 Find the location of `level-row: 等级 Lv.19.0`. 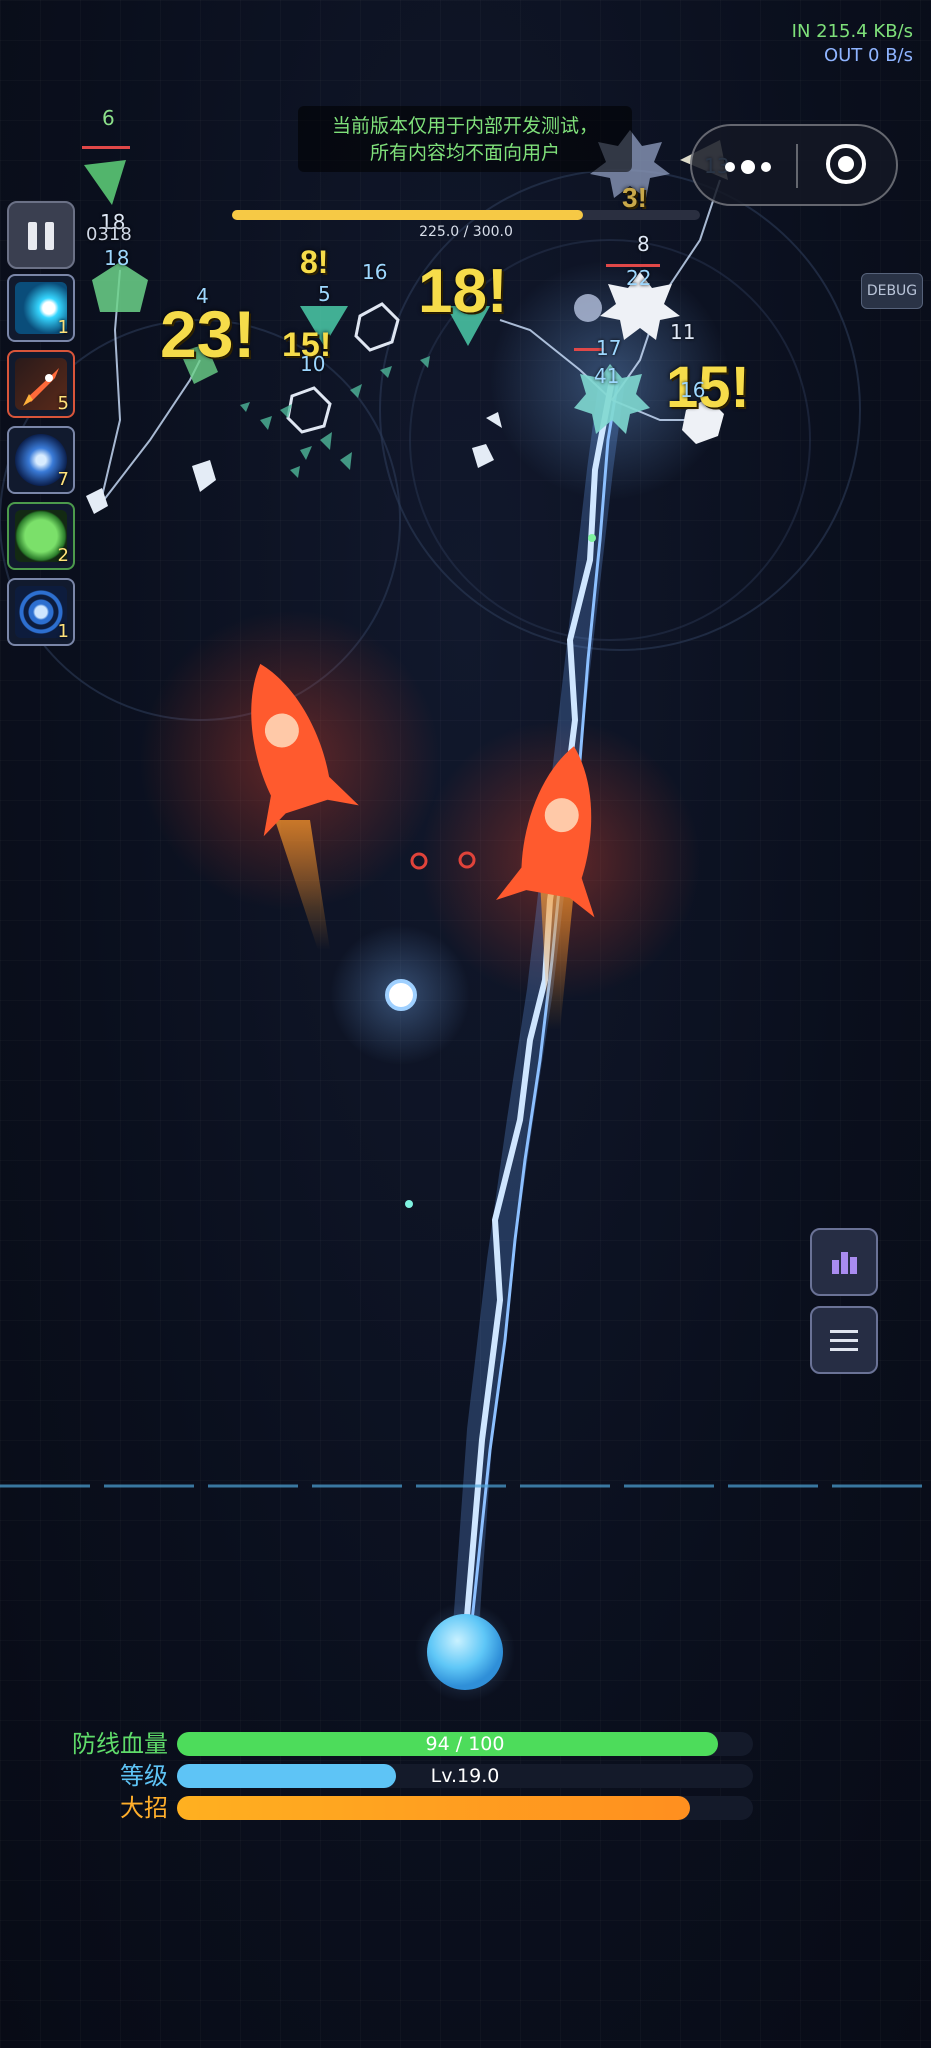

level-row: 等级 Lv.19.0 is located at coordinates (465, 1776).